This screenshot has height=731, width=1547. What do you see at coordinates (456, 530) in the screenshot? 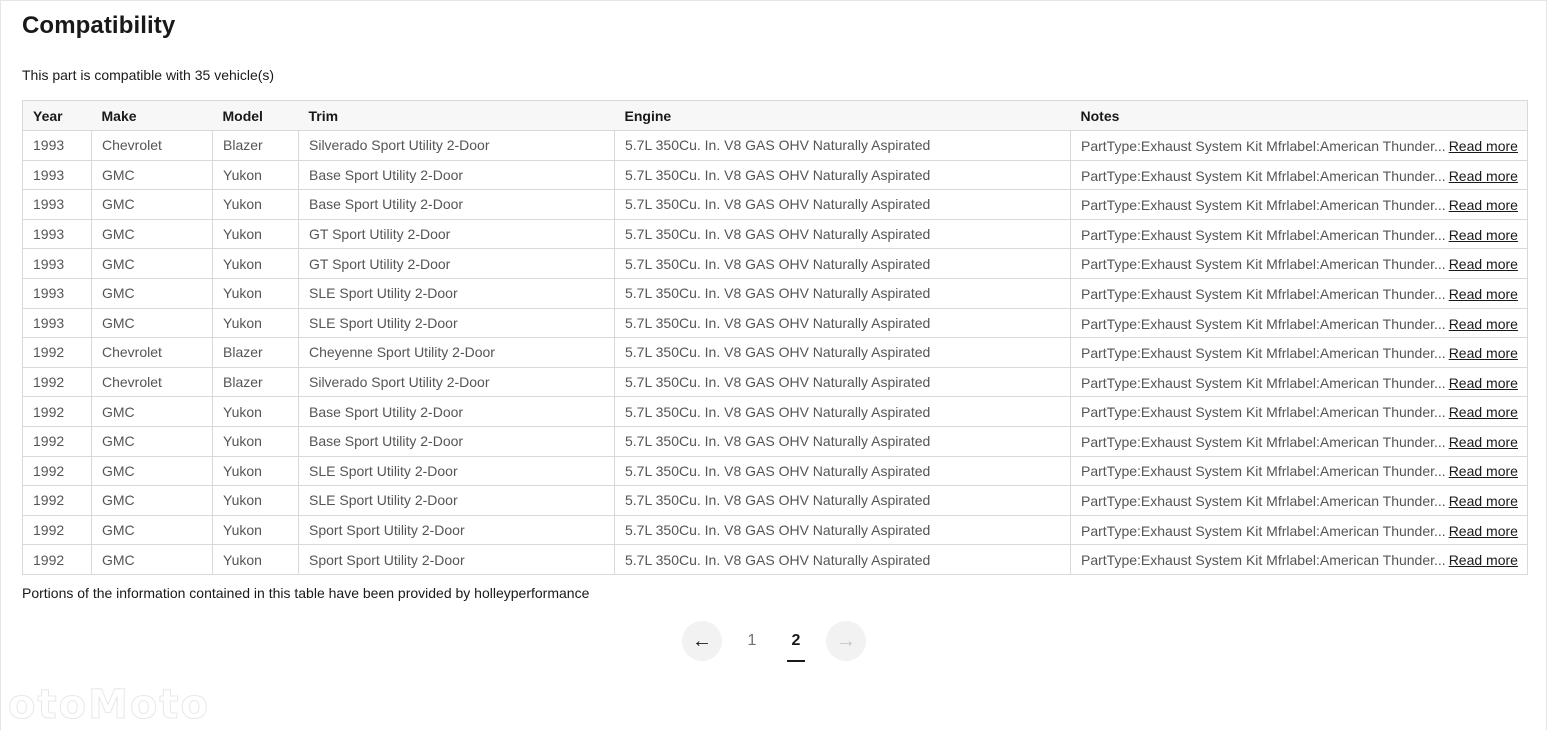
I see `cell-trim: Sport Sport Utility 2-Door` at bounding box center [456, 530].